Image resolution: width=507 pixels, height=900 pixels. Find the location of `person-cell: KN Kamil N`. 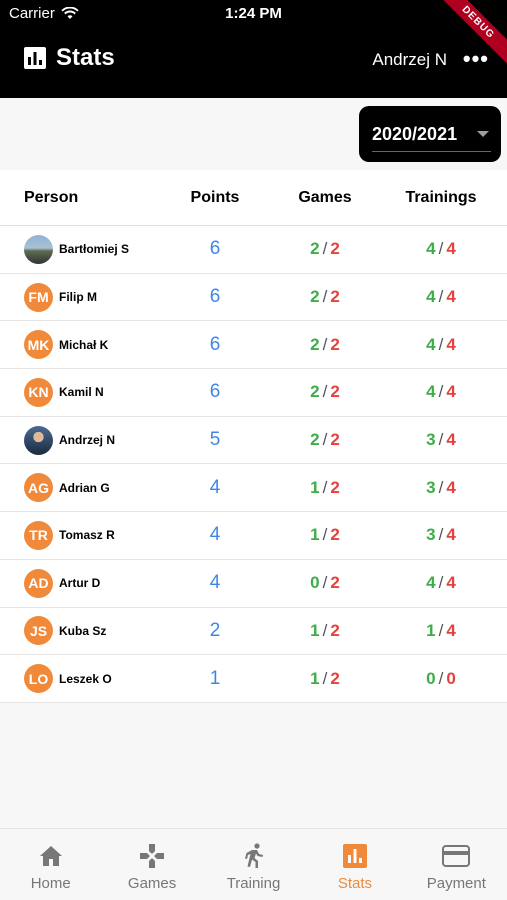

person-cell: KN Kamil N is located at coordinates (77, 392).